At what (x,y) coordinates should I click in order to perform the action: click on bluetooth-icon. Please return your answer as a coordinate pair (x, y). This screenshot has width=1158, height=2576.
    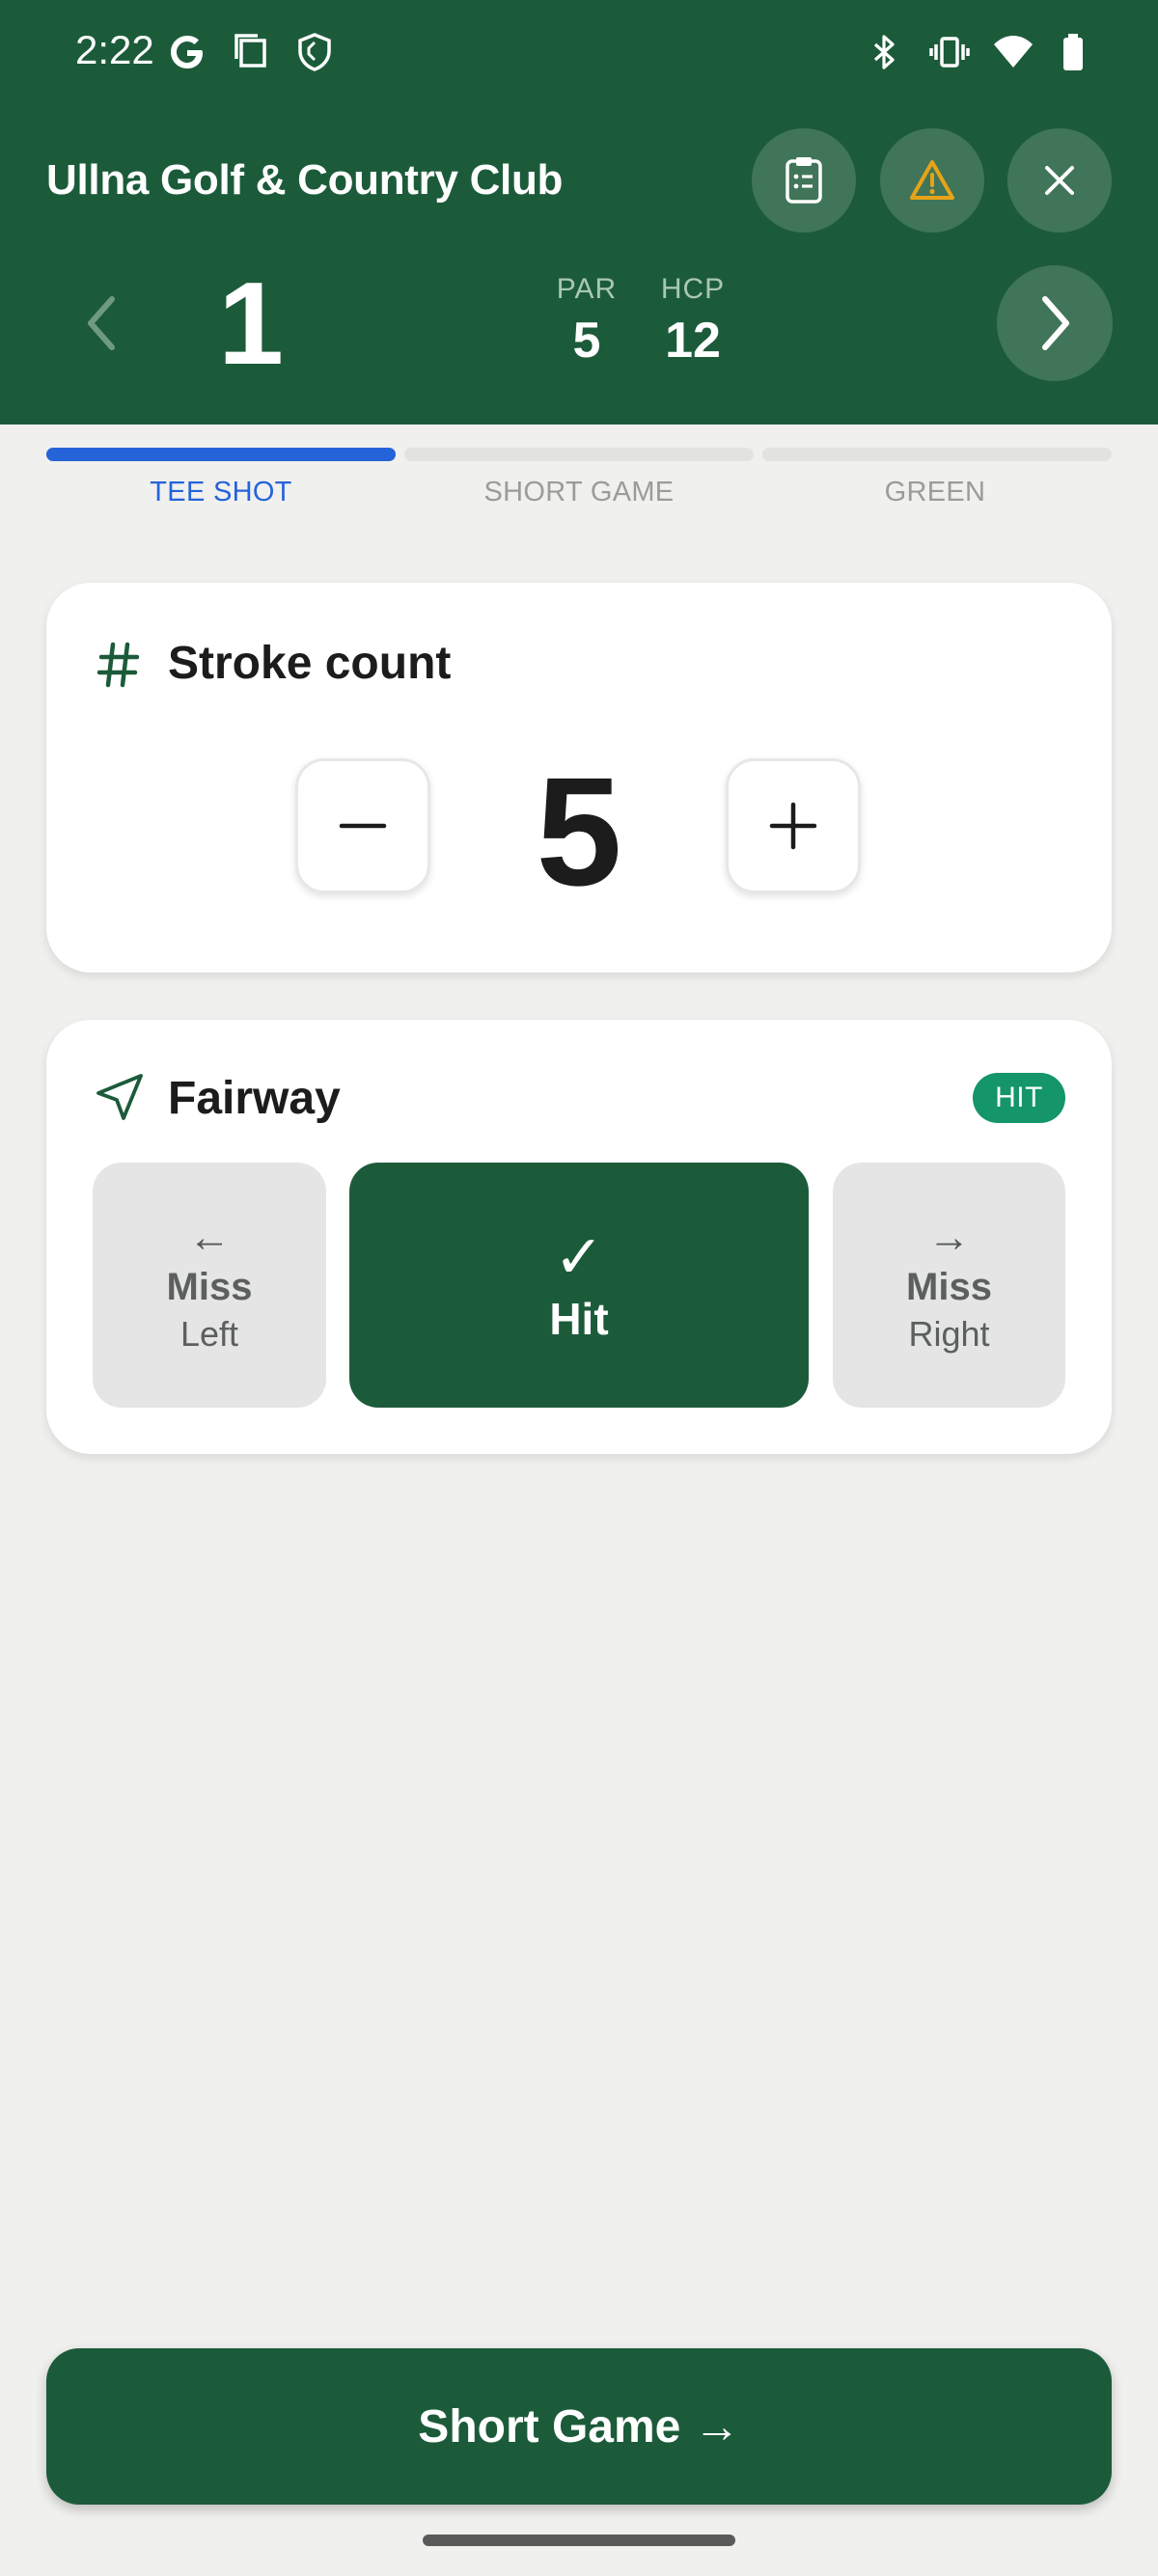
    Looking at the image, I should click on (884, 52).